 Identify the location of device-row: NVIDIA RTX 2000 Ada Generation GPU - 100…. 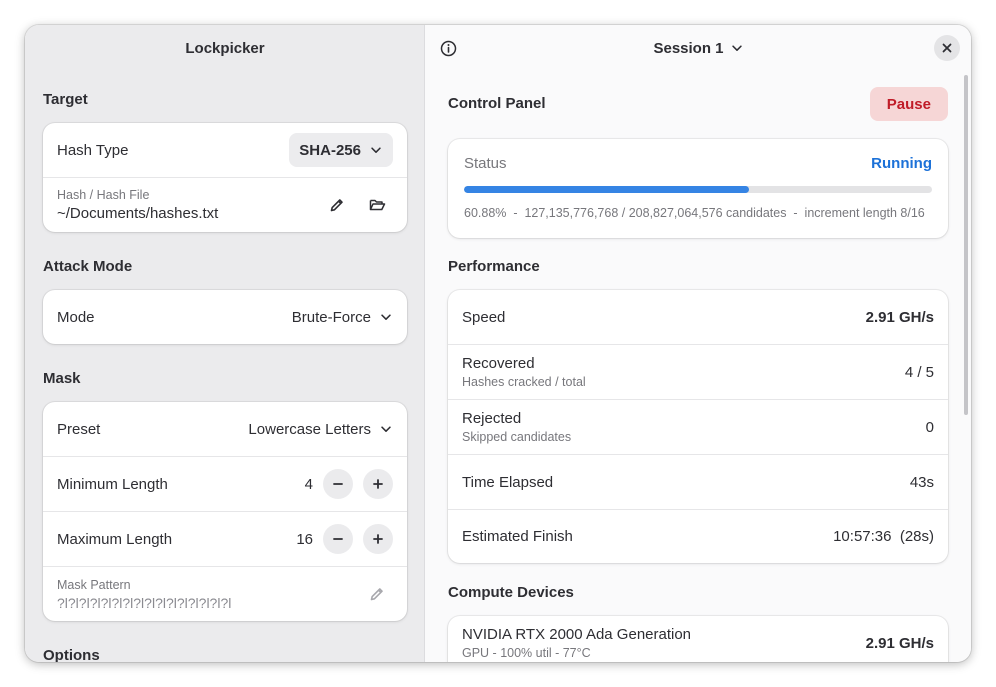
(698, 639).